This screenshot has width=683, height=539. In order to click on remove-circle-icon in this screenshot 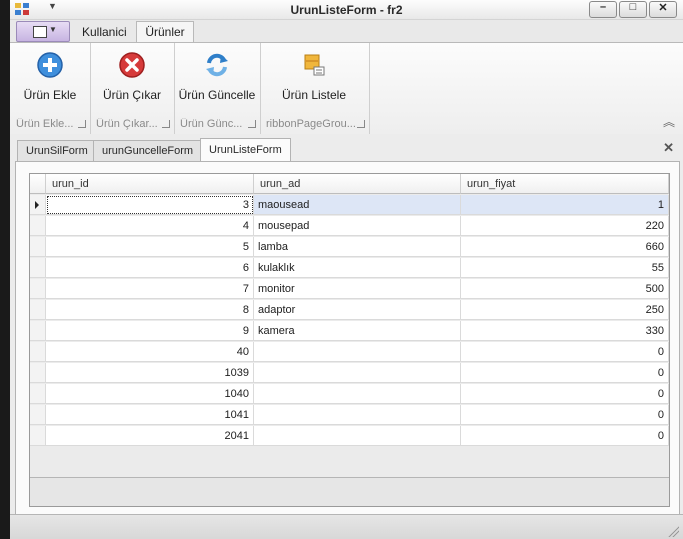, I will do `click(132, 65)`.